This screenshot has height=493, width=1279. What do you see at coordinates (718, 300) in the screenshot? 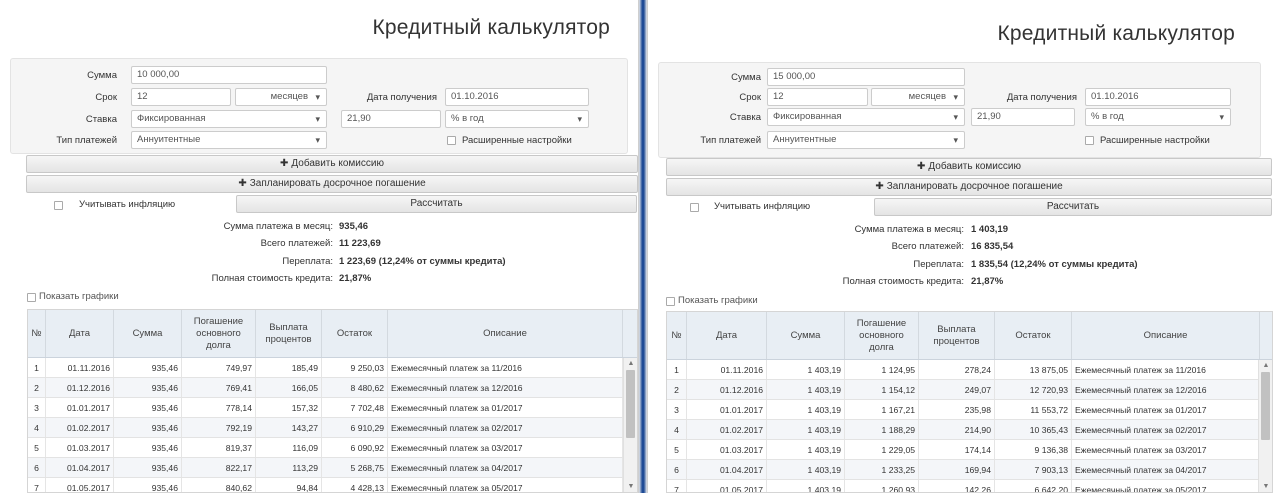
I see `show-graphs-label: Показать графики` at bounding box center [718, 300].